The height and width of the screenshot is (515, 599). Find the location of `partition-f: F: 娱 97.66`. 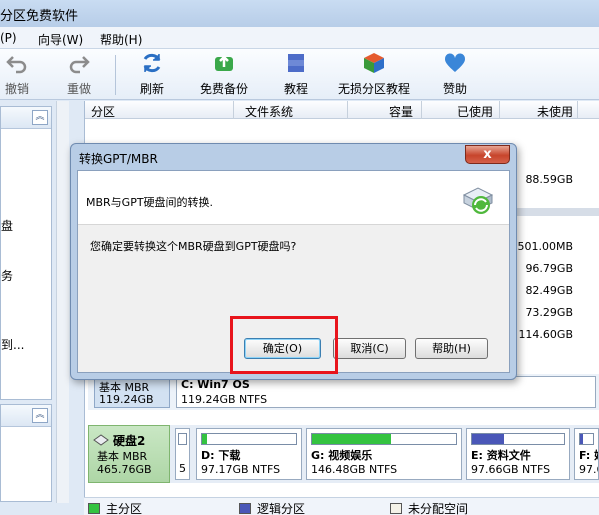

partition-f: F: 娱 97.66 is located at coordinates (586, 454).